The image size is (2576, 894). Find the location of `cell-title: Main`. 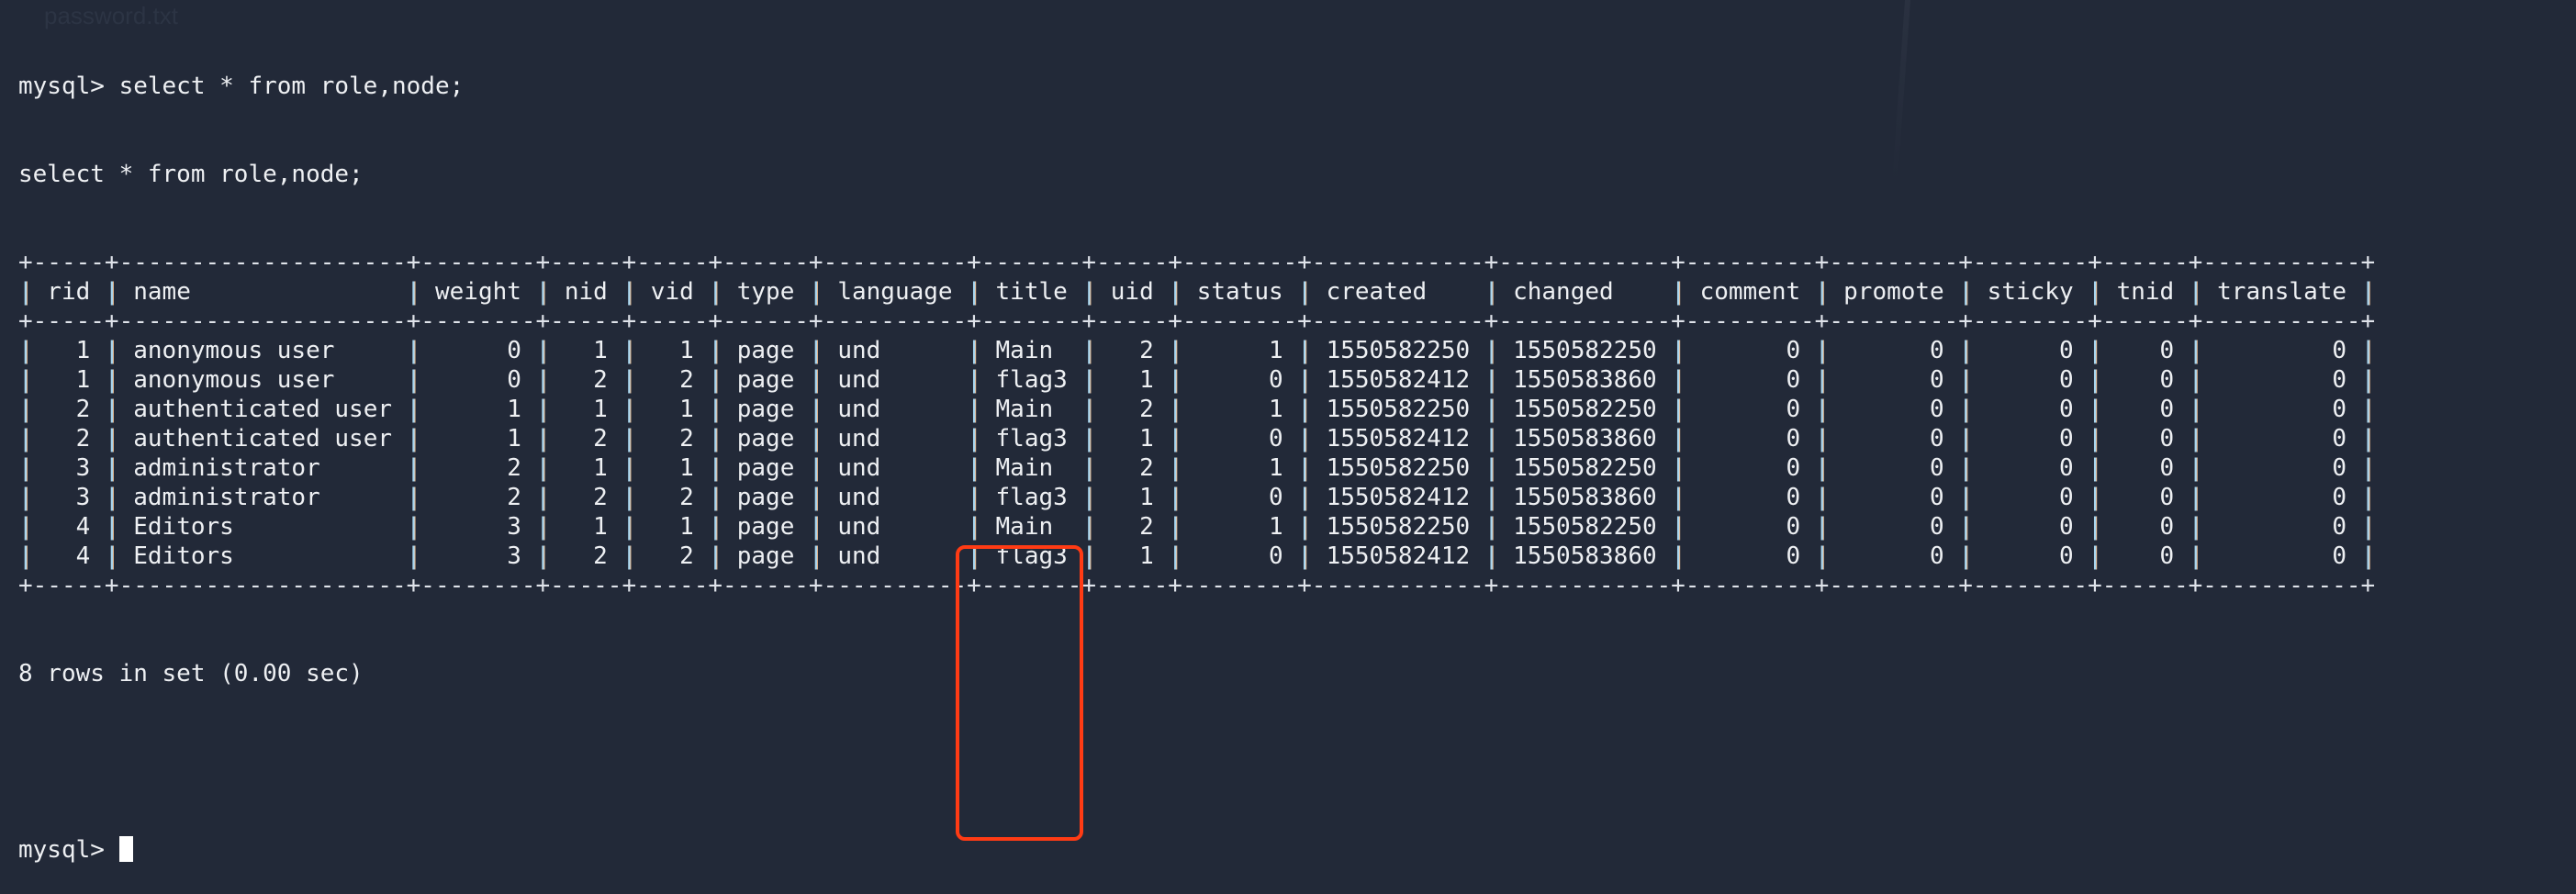

cell-title: Main is located at coordinates (1031, 527).